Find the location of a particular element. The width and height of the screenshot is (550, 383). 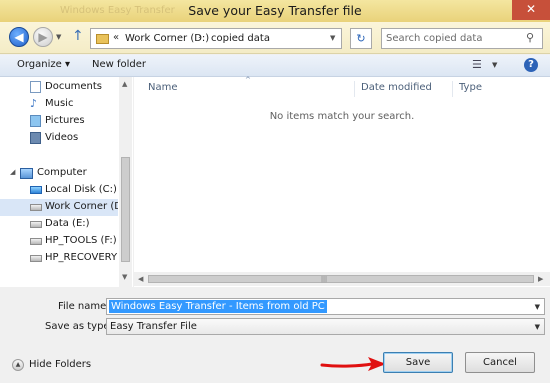

sidebar-item-label: Music is located at coordinates (59, 103).